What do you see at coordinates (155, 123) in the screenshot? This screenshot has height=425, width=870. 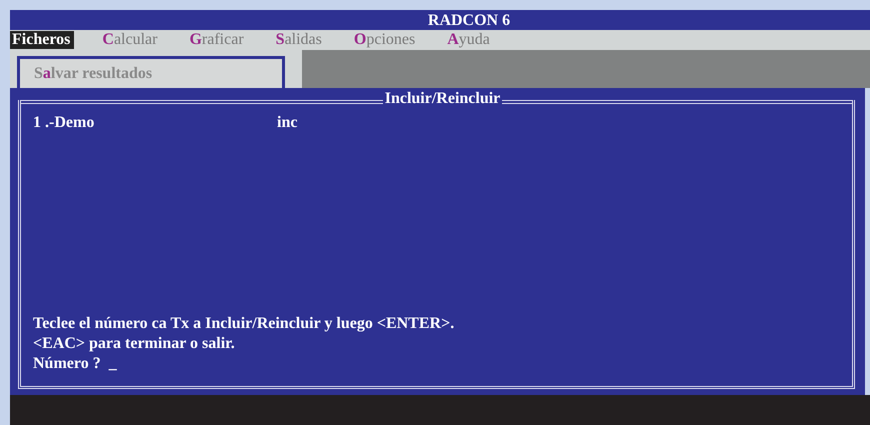 I see `list-entry: 1 .-Demo` at bounding box center [155, 123].